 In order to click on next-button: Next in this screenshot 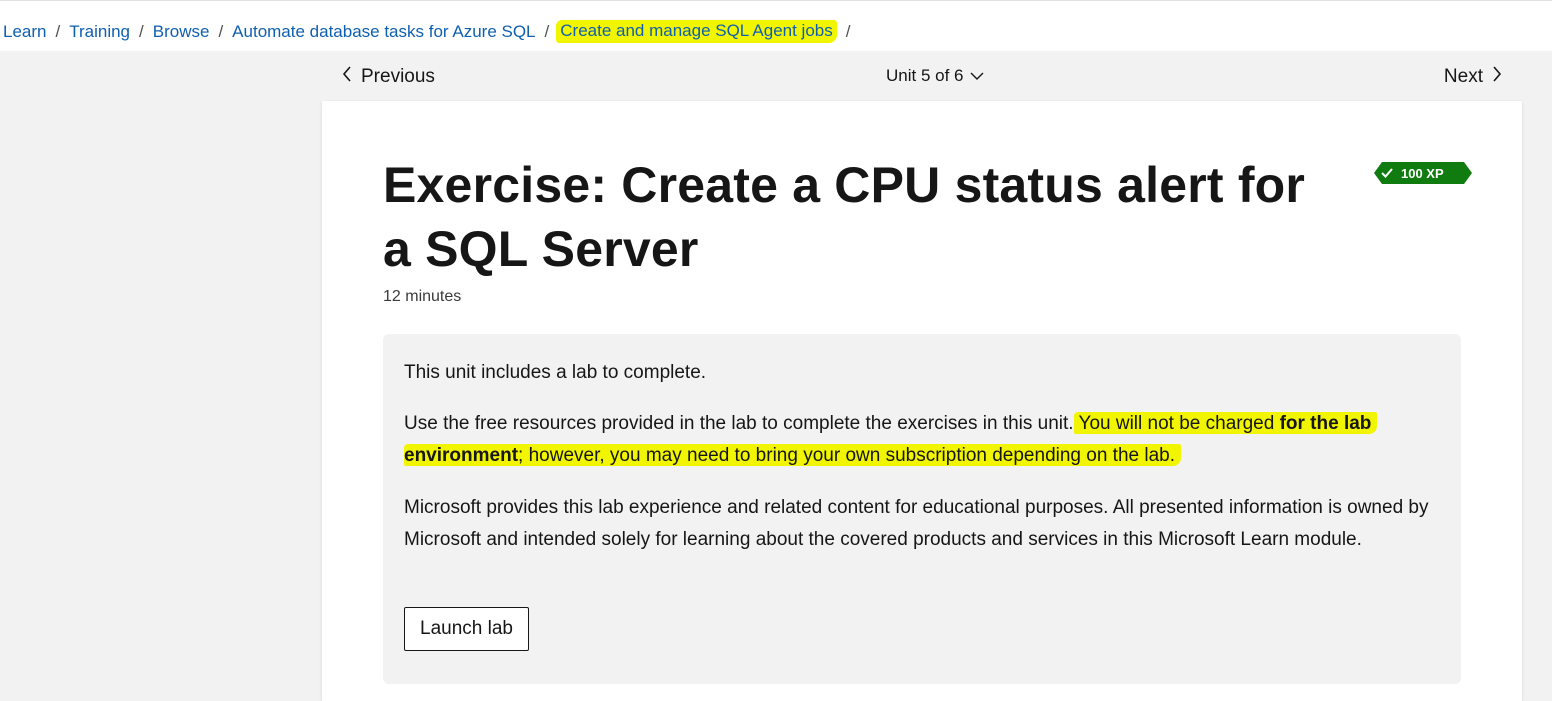, I will do `click(1473, 77)`.